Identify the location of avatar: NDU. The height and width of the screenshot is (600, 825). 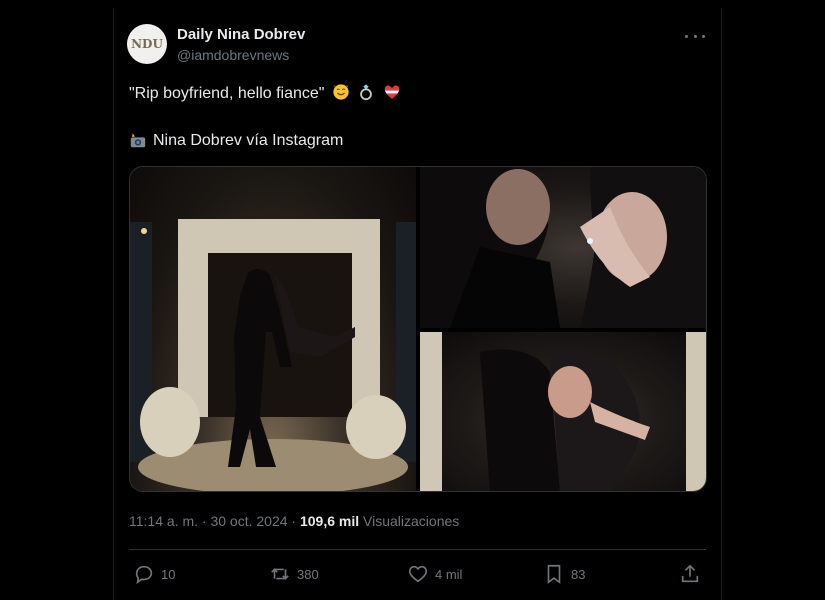
(147, 44).